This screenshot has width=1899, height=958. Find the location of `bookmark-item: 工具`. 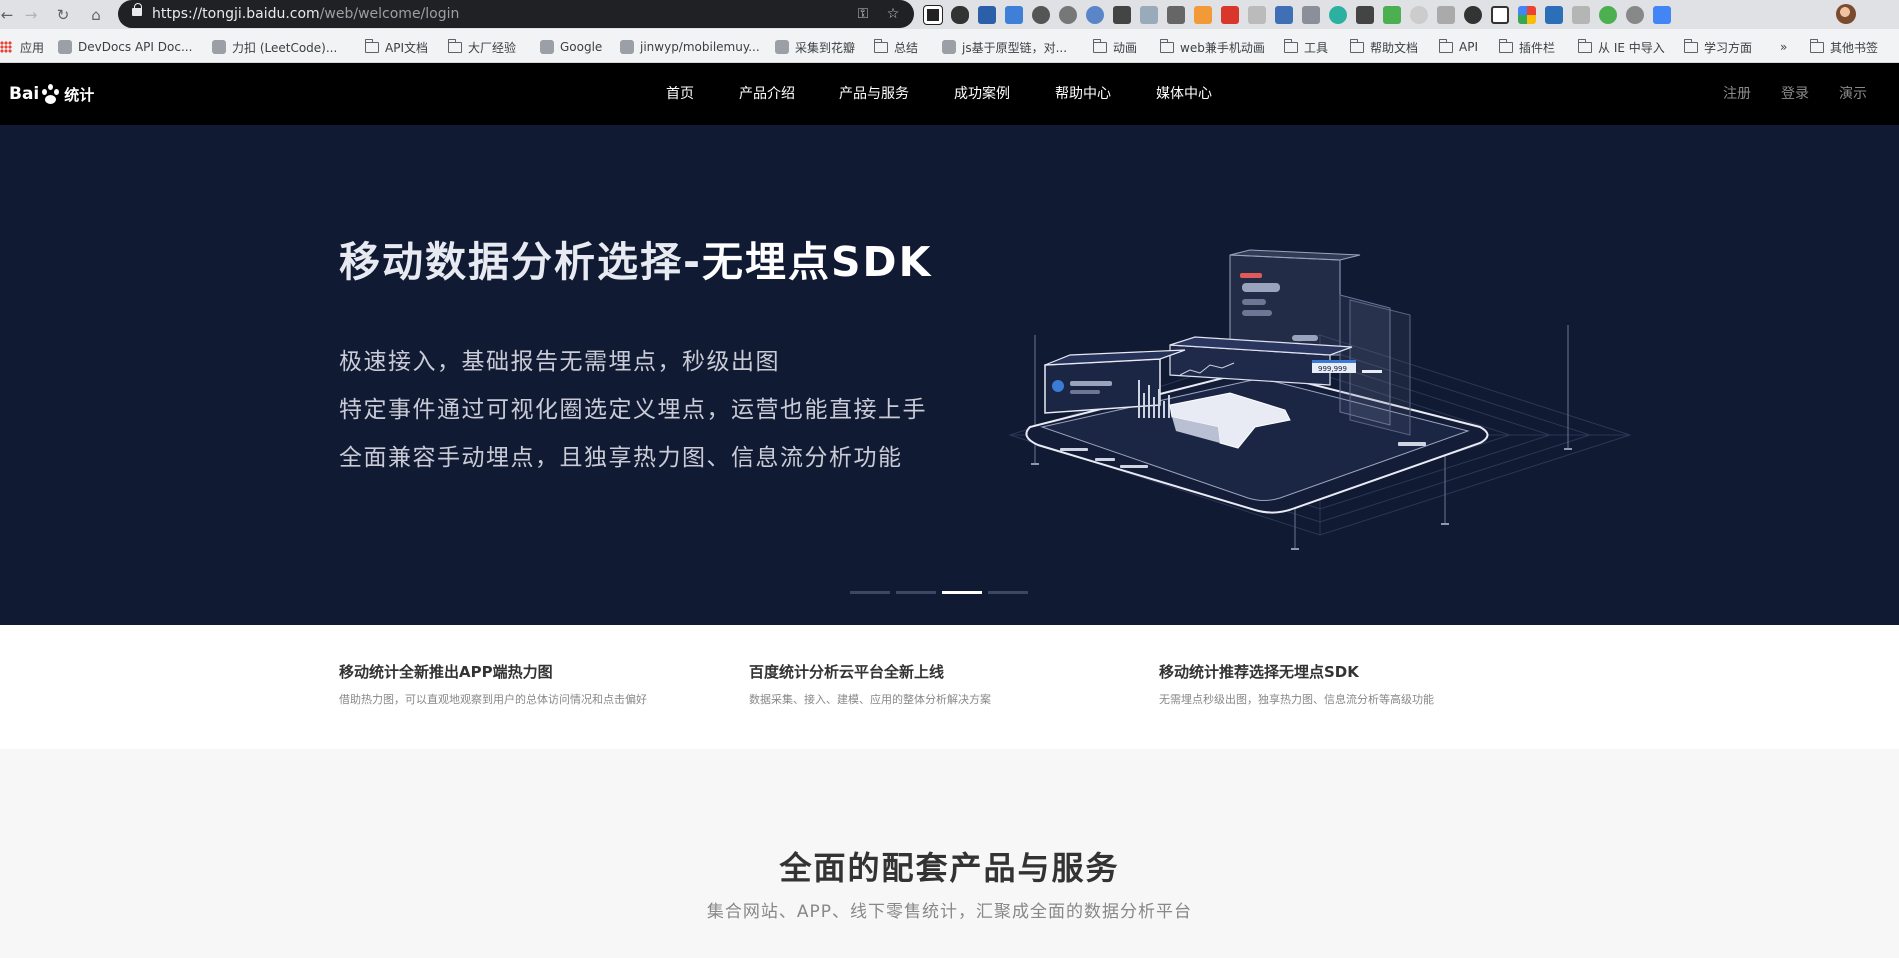

bookmark-item: 工具 is located at coordinates (1306, 47).